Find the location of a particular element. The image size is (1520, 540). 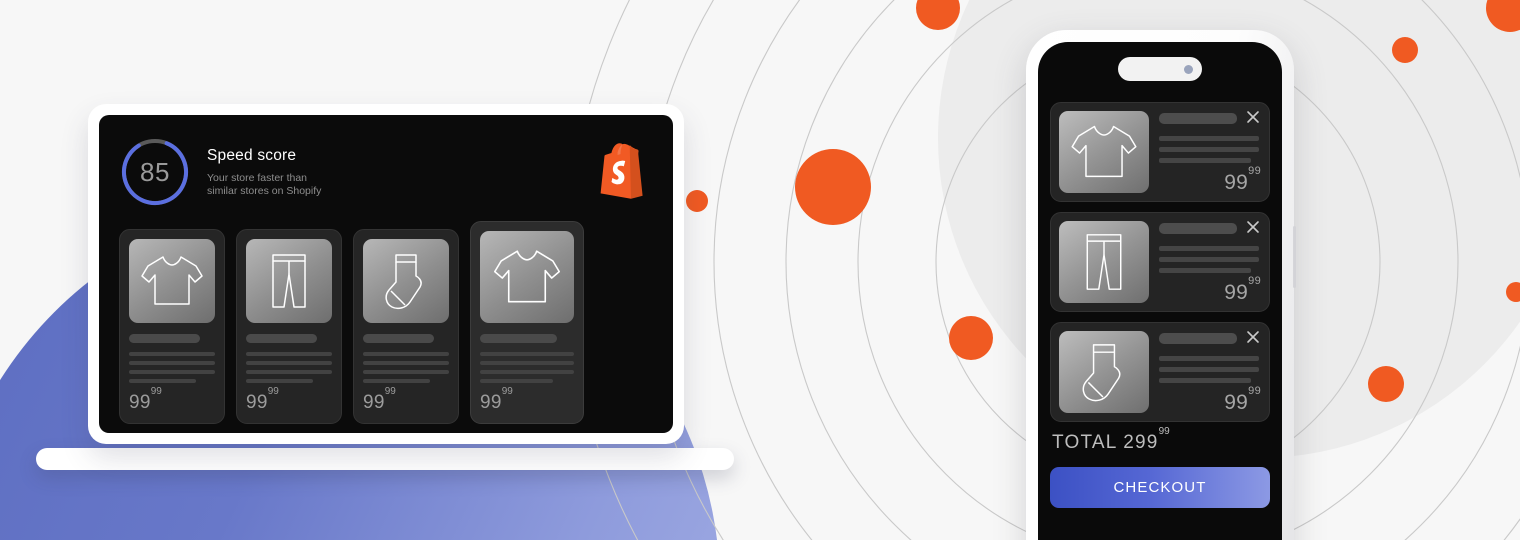

phone-side-button is located at coordinates (1294, 257).